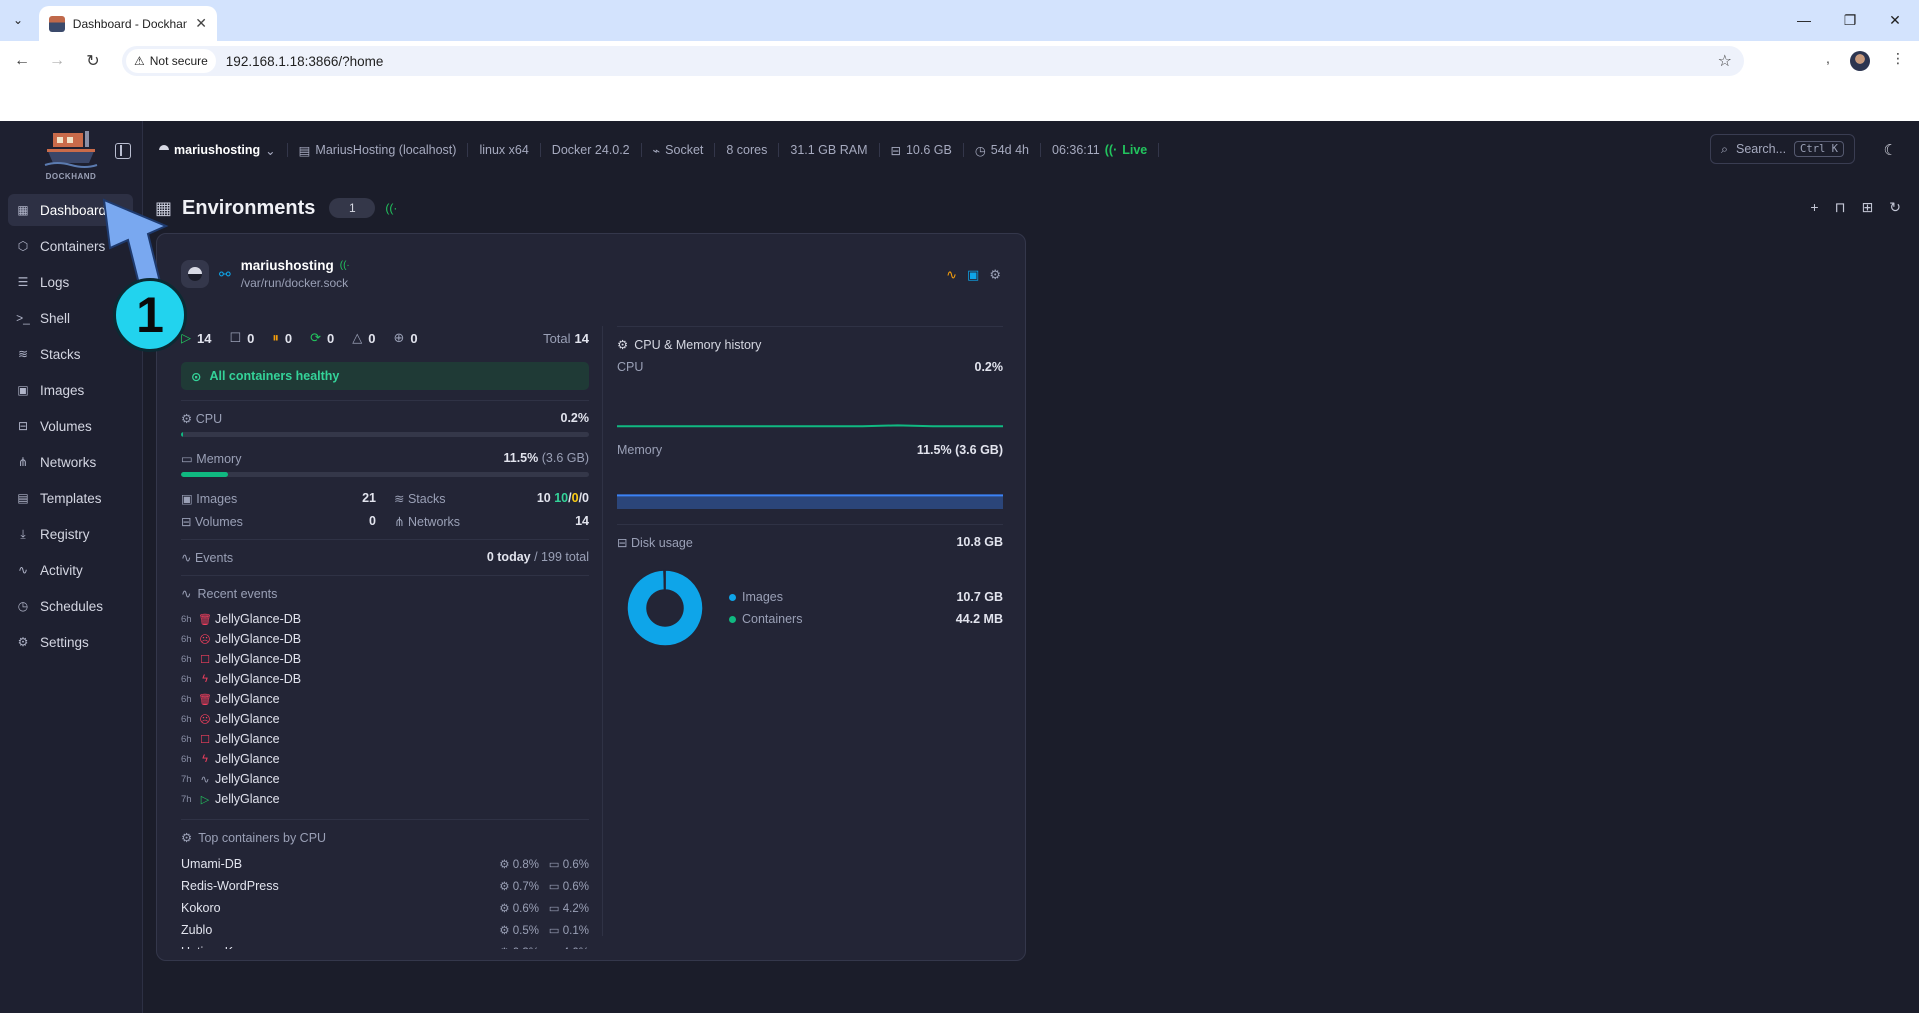 Image resolution: width=1919 pixels, height=1013 pixels. What do you see at coordinates (57, 61) in the screenshot?
I see `forward-icon: →` at bounding box center [57, 61].